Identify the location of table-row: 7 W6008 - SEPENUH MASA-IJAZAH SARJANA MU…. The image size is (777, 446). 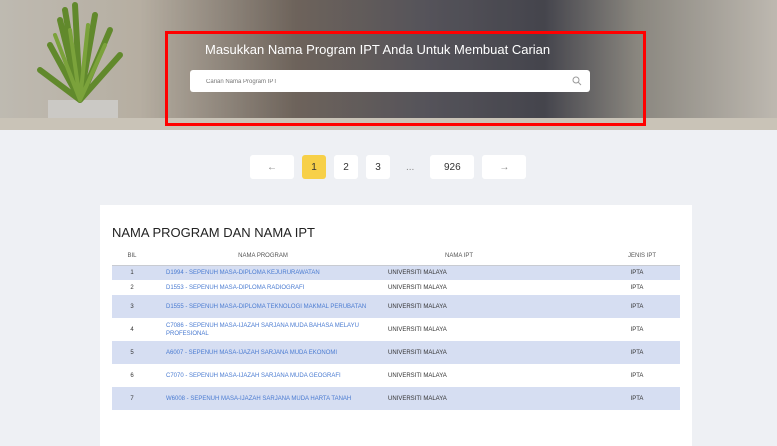
(396, 398).